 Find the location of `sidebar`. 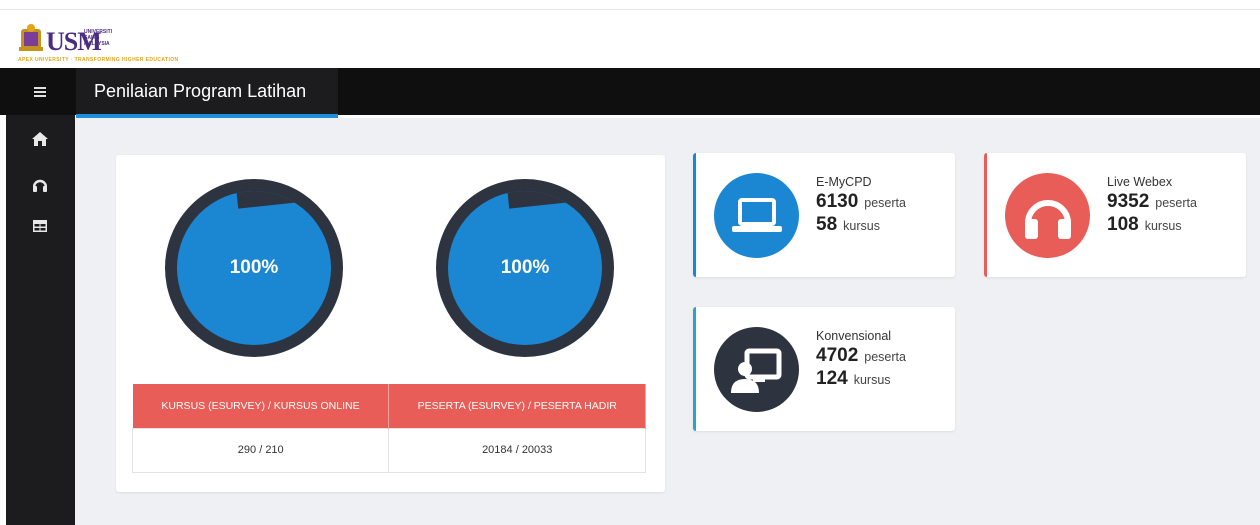

sidebar is located at coordinates (40, 320).